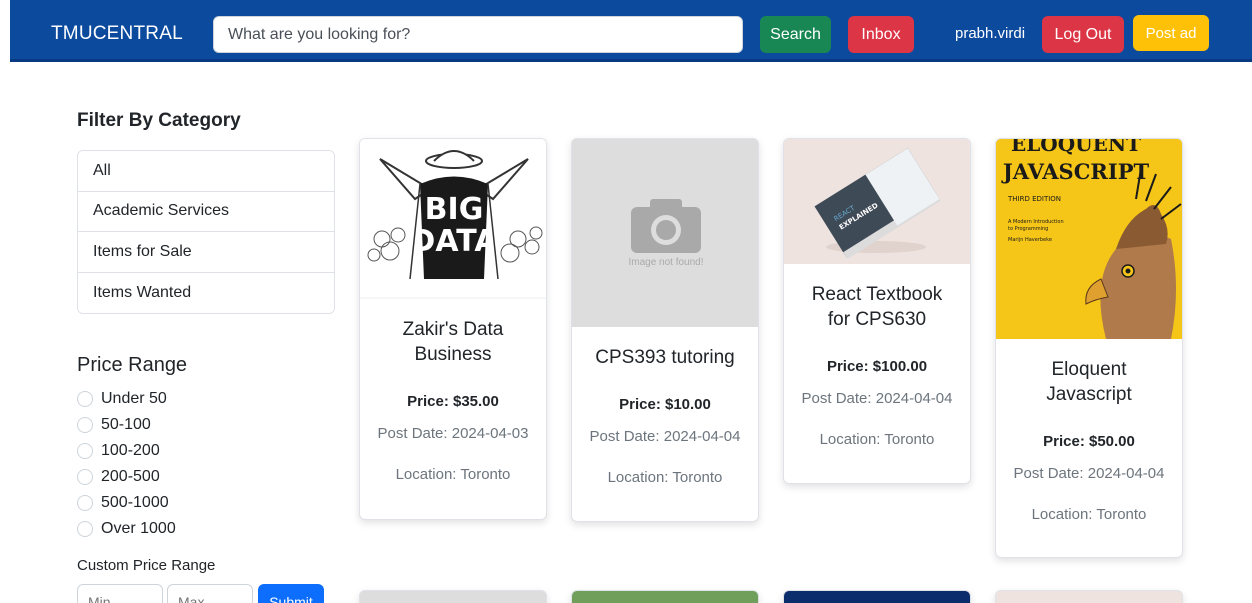  What do you see at coordinates (146, 565) in the screenshot?
I see `custom-price-label: Custom Price Range` at bounding box center [146, 565].